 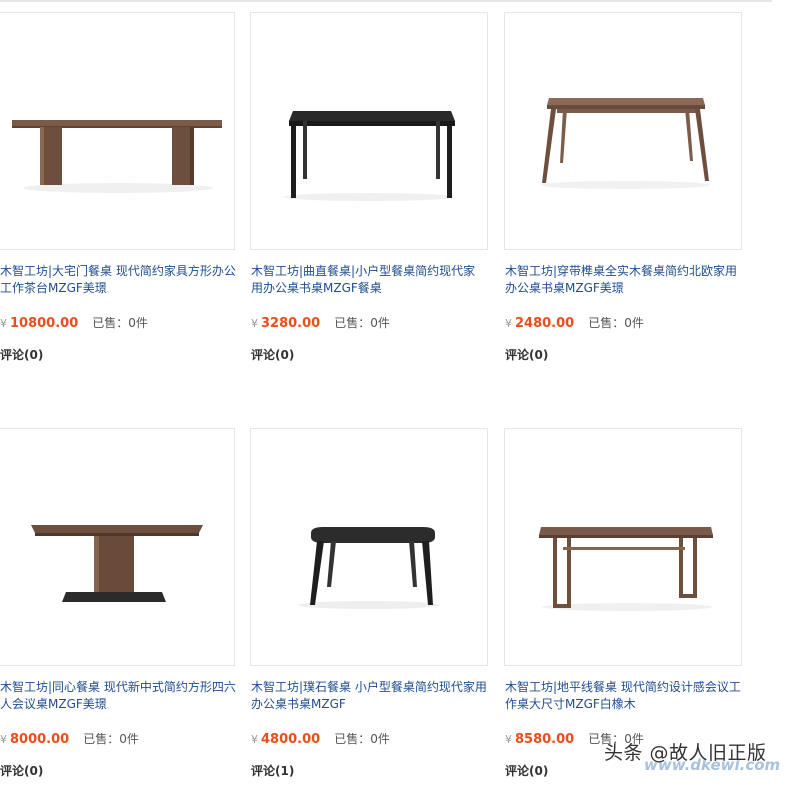 What do you see at coordinates (118, 696) in the screenshot?
I see `product-title-link: 木智工坊|同心餐桌 现代新中式简约方形四六人会议桌MZGF美璟` at bounding box center [118, 696].